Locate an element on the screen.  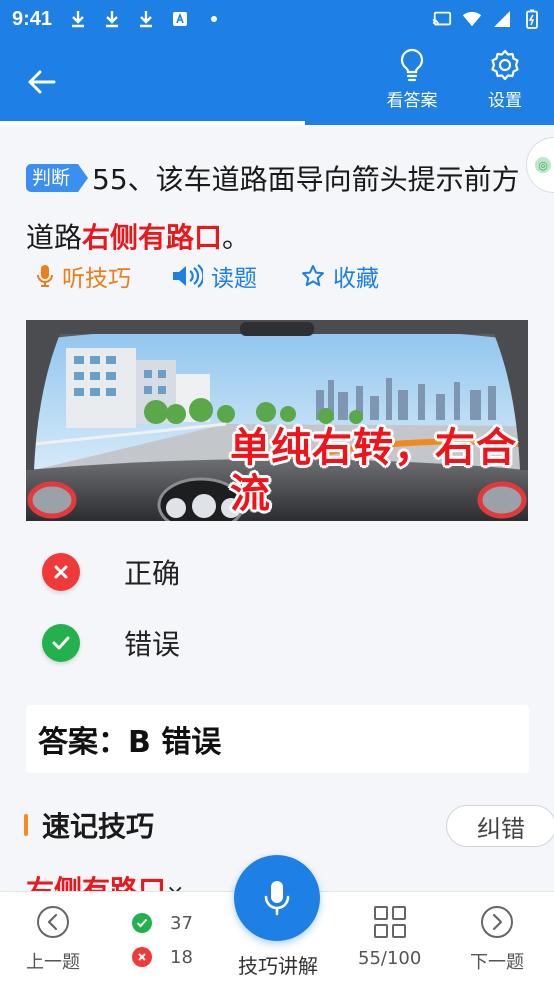
show-answer-button: 看答案 is located at coordinates (412, 83).